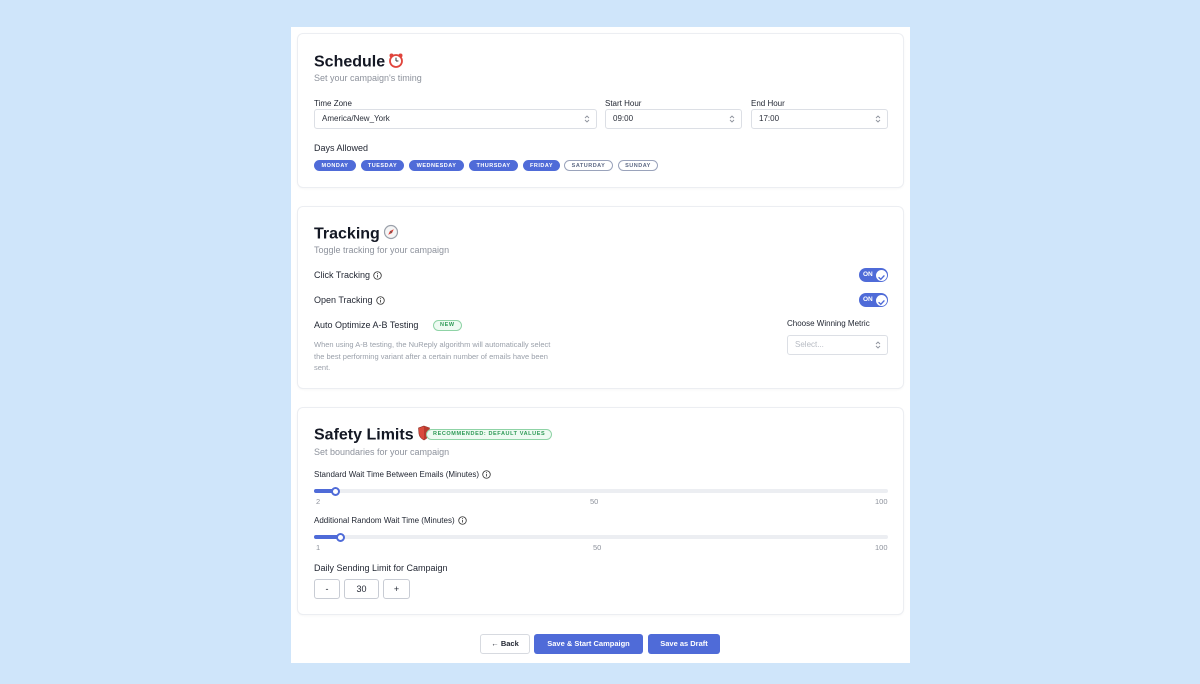  What do you see at coordinates (382, 250) in the screenshot?
I see `tracking-subtitle: Toggle tracking for your campaign` at bounding box center [382, 250].